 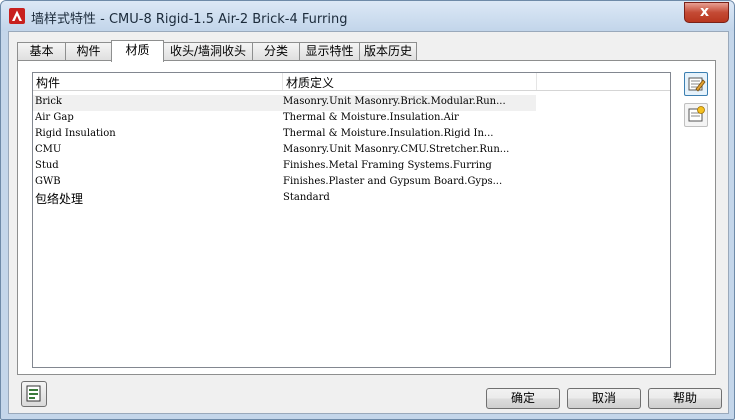 I want to click on new-material-icon, so click(x=696, y=114).